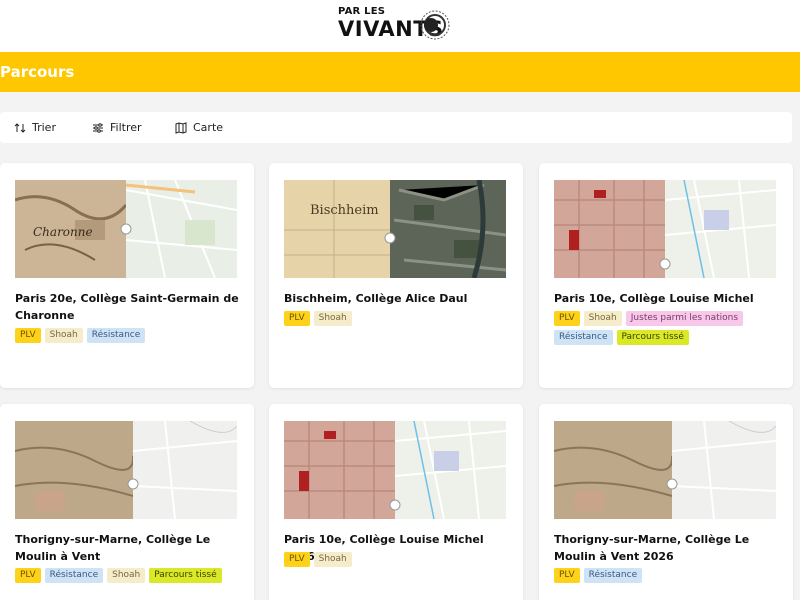 The width and height of the screenshot is (800, 600). What do you see at coordinates (400, 72) in the screenshot?
I see `page-banner: Parcours` at bounding box center [400, 72].